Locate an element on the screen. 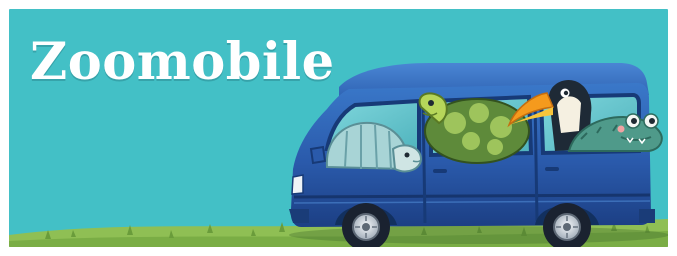 The width and height of the screenshot is (677, 256). banner-title: Zoomobile is located at coordinates (182, 62).